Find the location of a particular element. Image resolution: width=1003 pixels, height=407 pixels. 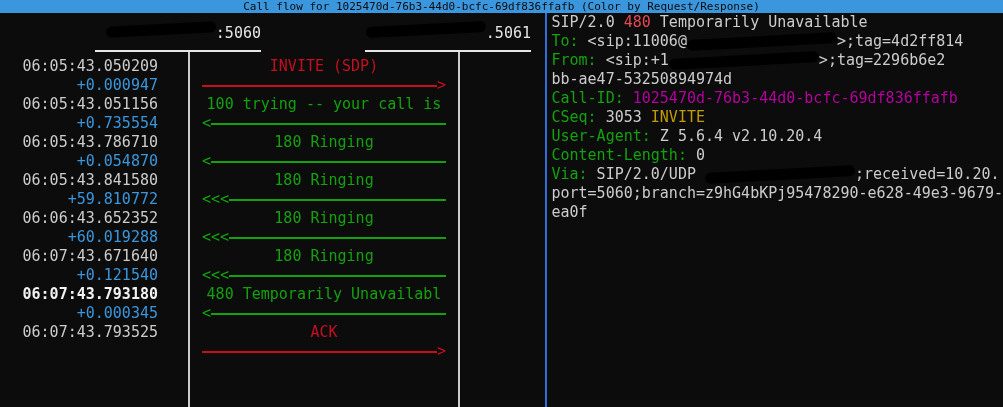

header-value: >;tag=2296b6e2 is located at coordinates (882, 60).